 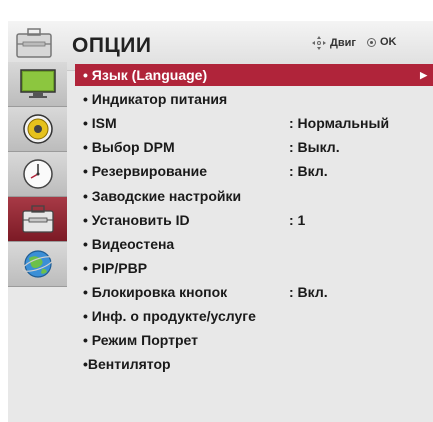 I want to click on list-item-pip-pbp: • PIP/PBP, so click(x=254, y=268).